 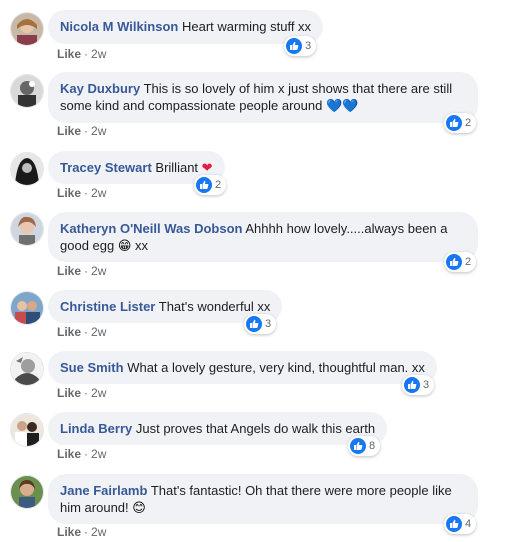 I want to click on grinning-emoji-icon: 😁, so click(x=124, y=245).